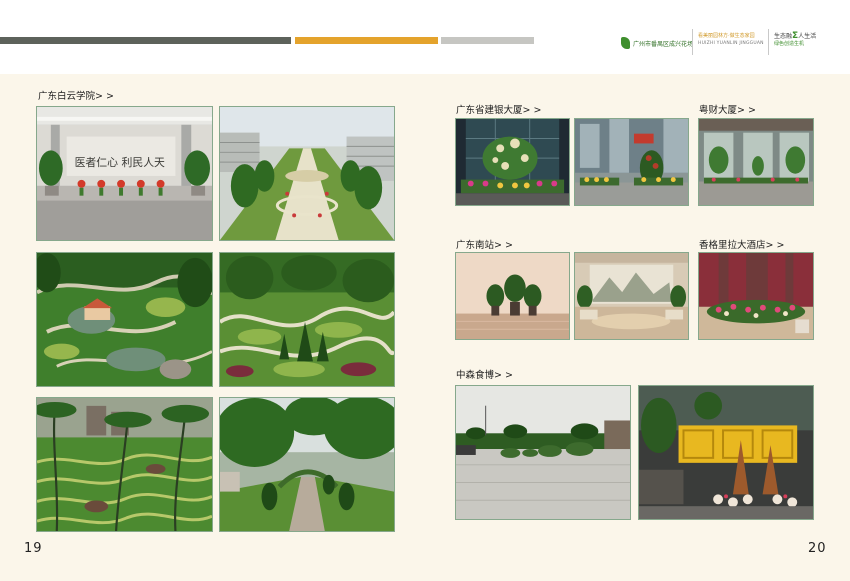  What do you see at coordinates (512, 296) in the screenshot?
I see `photo-nanzhan` at bounding box center [512, 296].